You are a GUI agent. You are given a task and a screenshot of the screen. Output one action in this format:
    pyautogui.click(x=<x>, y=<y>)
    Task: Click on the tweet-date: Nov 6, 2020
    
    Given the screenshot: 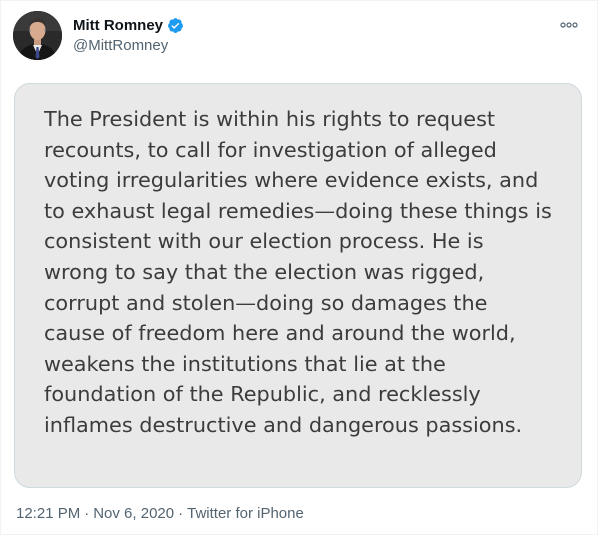 What is the action you would take?
    pyautogui.click(x=133, y=513)
    